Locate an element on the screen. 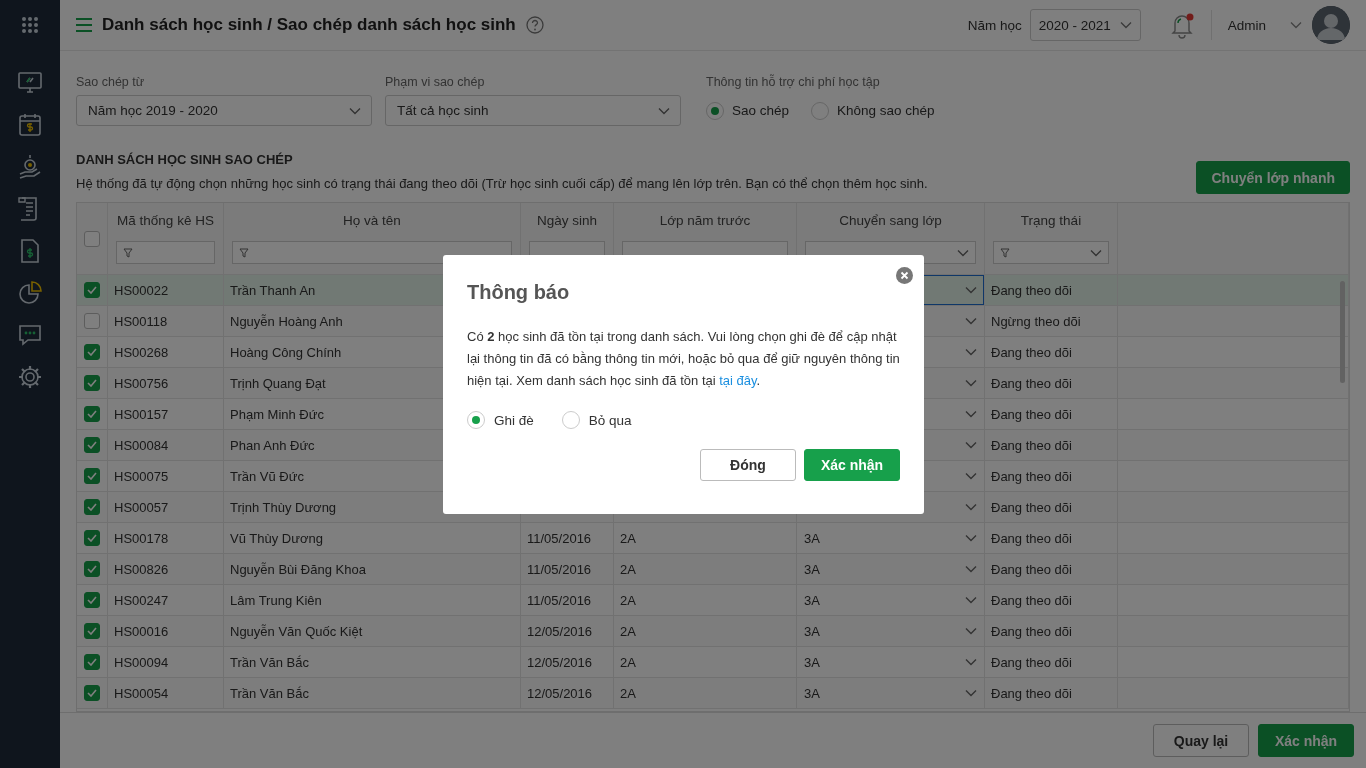 The width and height of the screenshot is (1366, 768). table-cell: HS00756 is located at coordinates (141, 383).